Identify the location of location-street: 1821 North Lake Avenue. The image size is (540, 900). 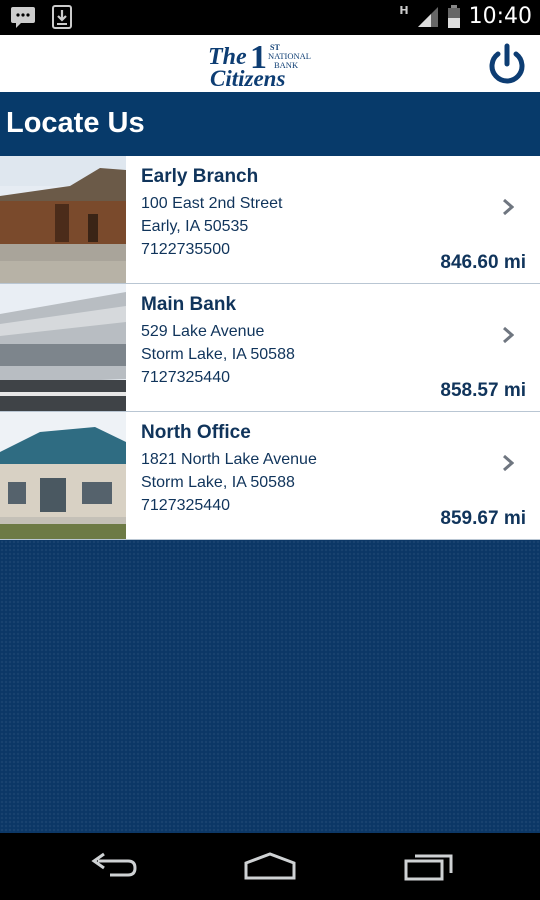
(229, 459).